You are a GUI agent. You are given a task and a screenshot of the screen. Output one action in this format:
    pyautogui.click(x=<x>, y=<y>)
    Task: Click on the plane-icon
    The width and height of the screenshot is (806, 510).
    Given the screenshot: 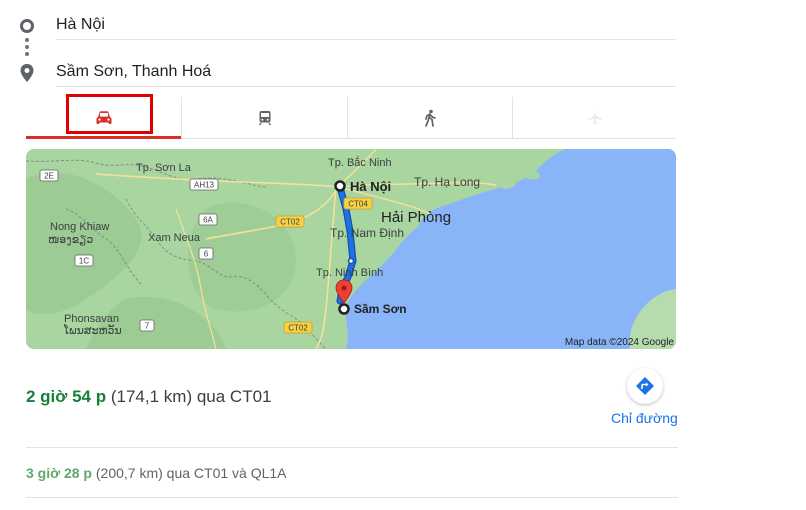 What is the action you would take?
    pyautogui.click(x=594, y=118)
    